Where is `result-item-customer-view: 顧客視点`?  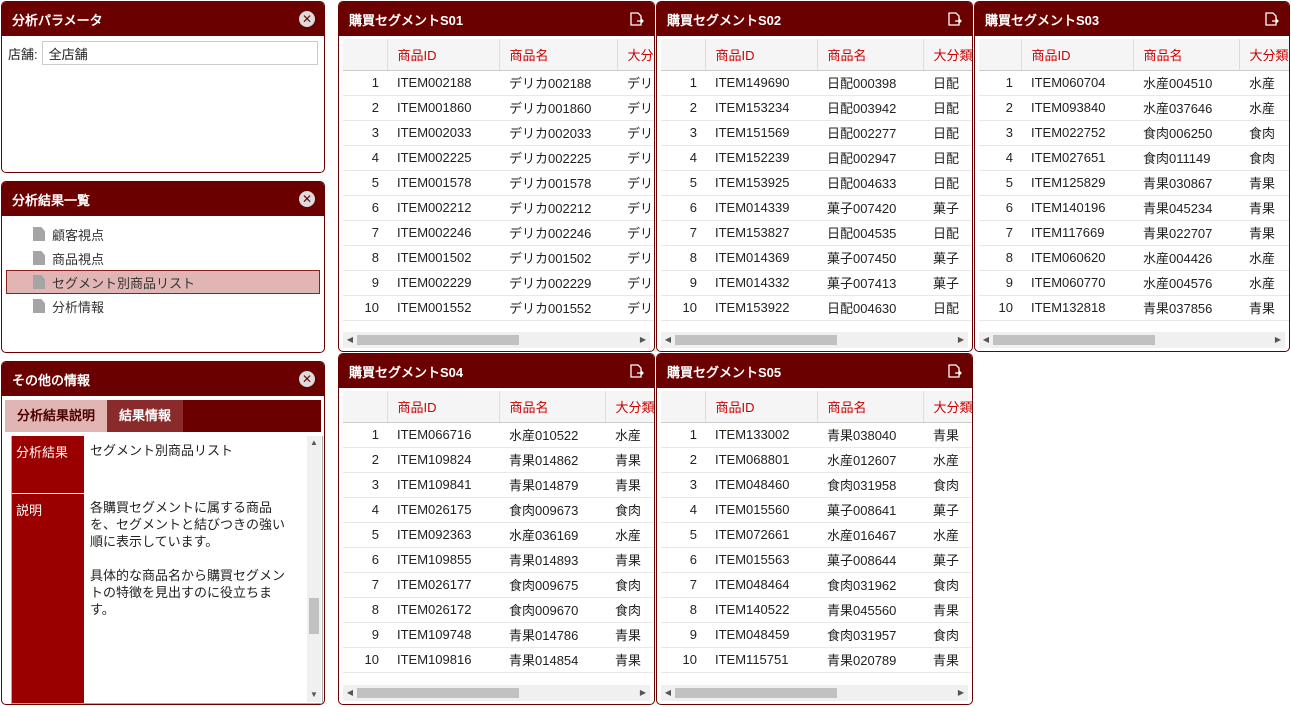 result-item-customer-view: 顧客視点 is located at coordinates (163, 234).